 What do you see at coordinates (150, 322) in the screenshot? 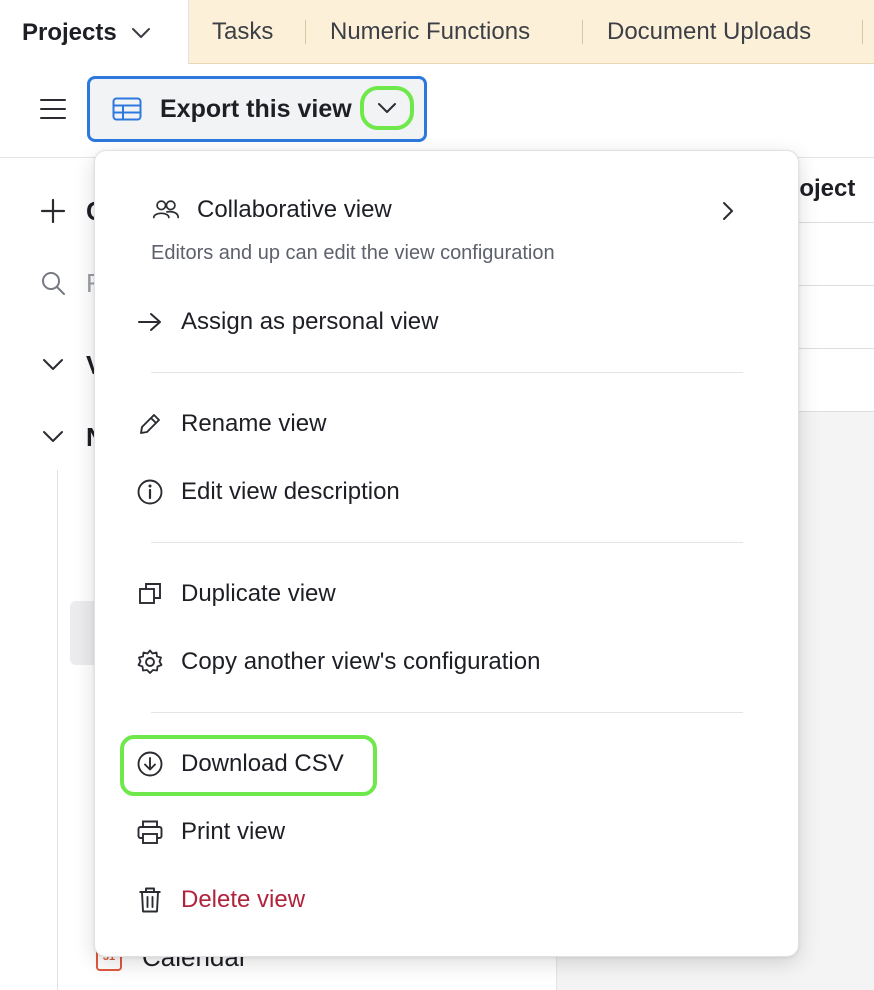
I see `arrow-right-icon` at bounding box center [150, 322].